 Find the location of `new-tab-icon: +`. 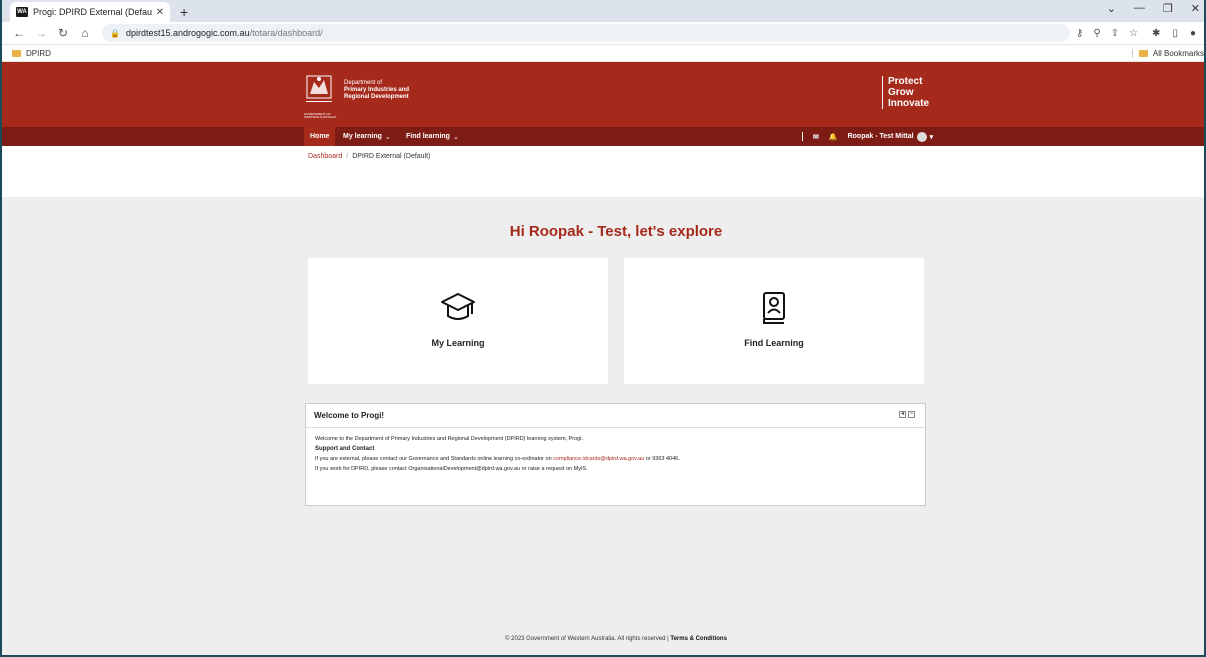

new-tab-icon: + is located at coordinates (184, 12).